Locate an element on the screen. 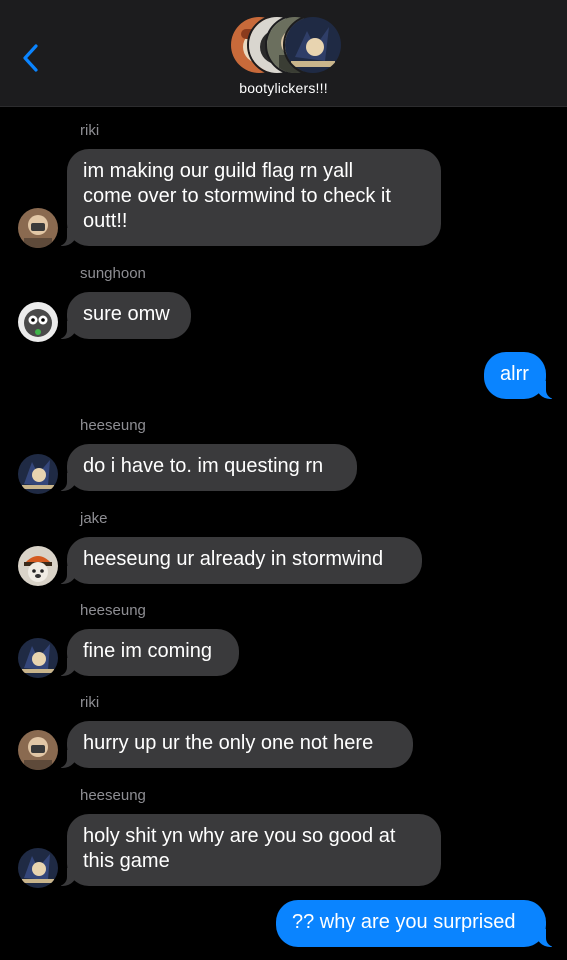 This screenshot has width=567, height=960. avatar-jake is located at coordinates (38, 566).